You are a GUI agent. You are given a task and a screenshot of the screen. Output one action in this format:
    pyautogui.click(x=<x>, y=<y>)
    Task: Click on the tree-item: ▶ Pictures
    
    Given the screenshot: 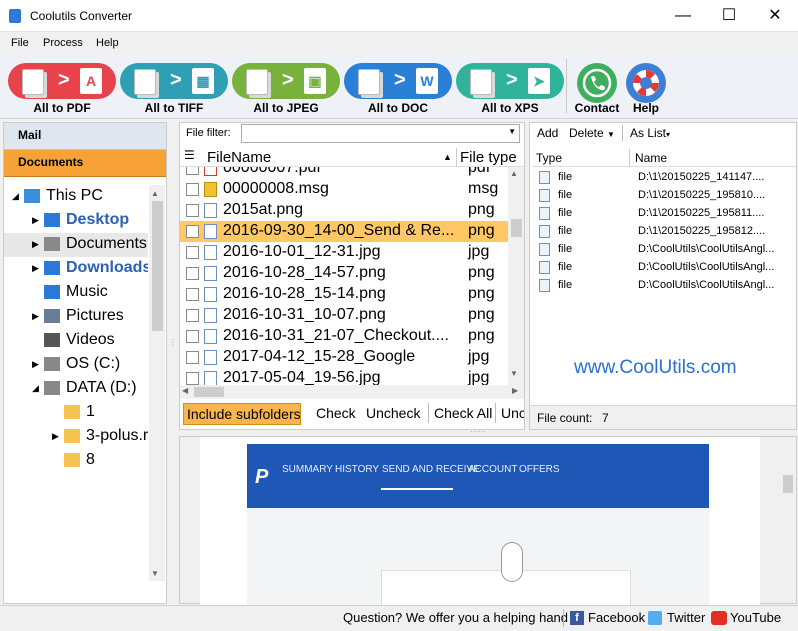 What is the action you would take?
    pyautogui.click(x=76, y=317)
    